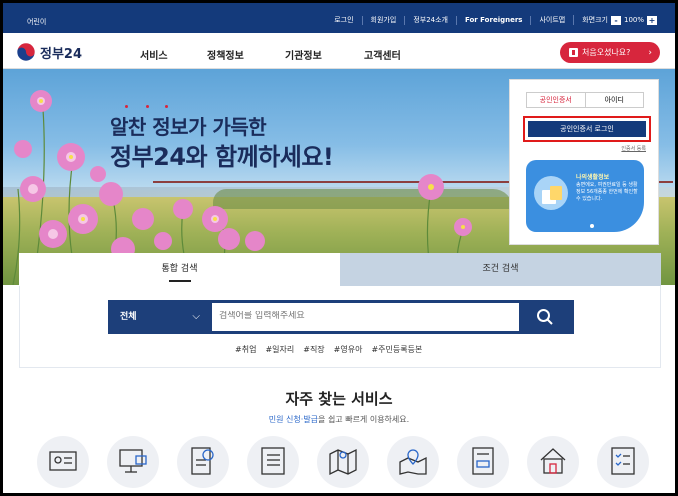 This screenshot has height=496, width=678. Describe the element at coordinates (26, 52) in the screenshot. I see `taegeuk-logo-icon` at that location.